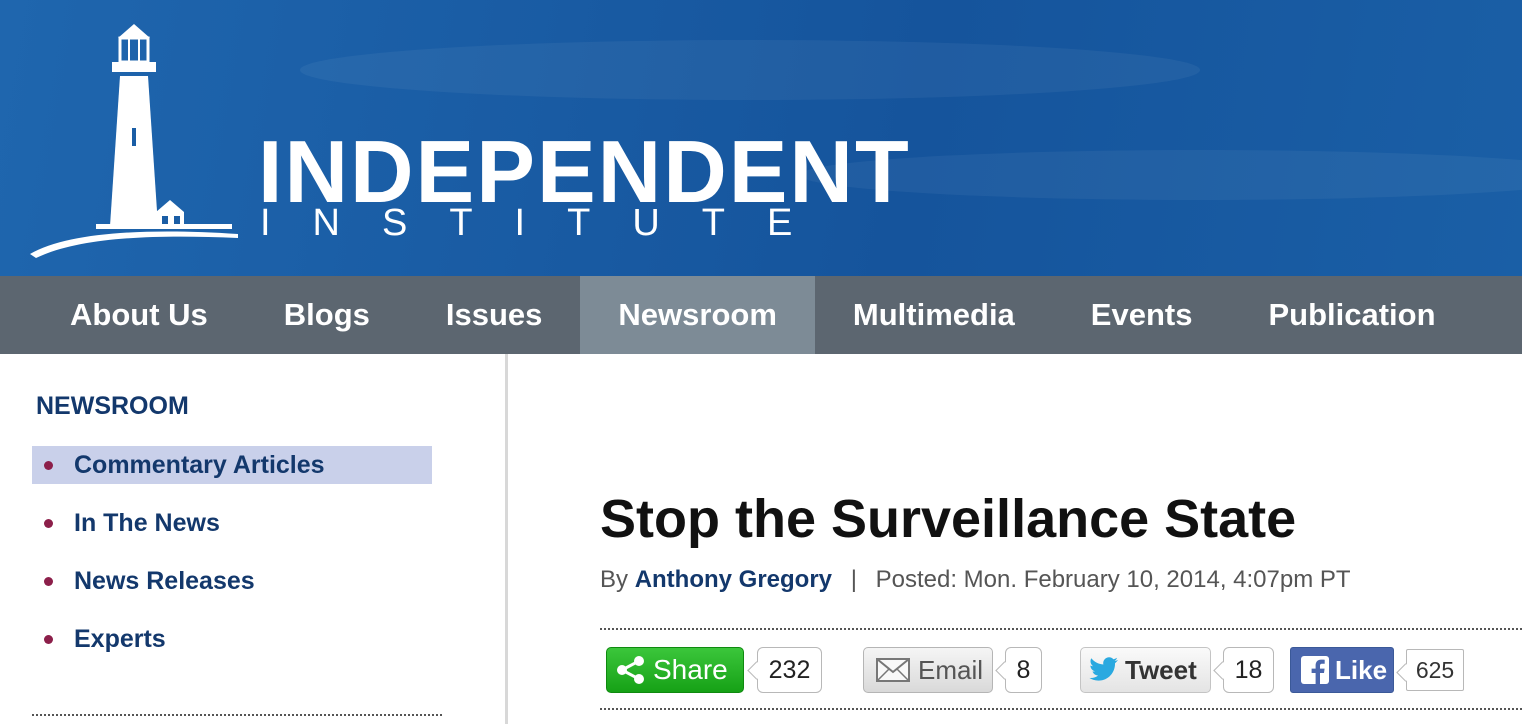 This screenshot has width=1522, height=724. What do you see at coordinates (494, 315) in the screenshot?
I see `nav-item-issues: Issues` at bounding box center [494, 315].